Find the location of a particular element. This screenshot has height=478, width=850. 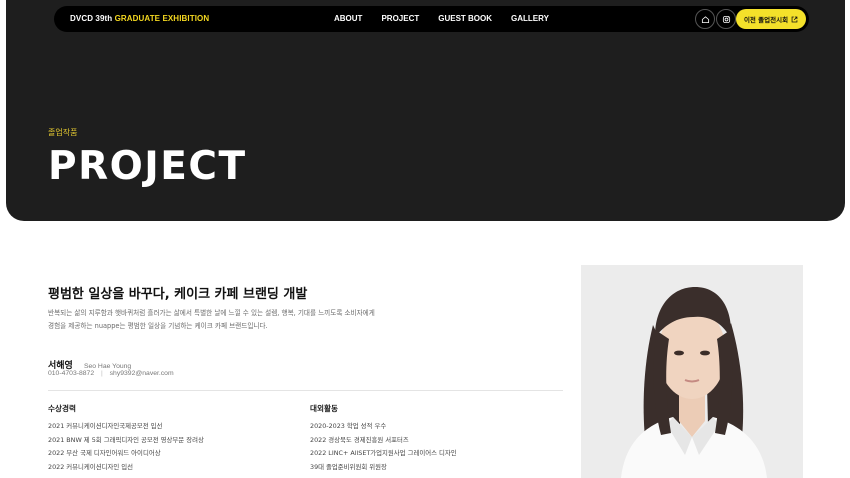

award-item: 2021 커뮤니케이션디자인국제공모전 입선 is located at coordinates (105, 426).